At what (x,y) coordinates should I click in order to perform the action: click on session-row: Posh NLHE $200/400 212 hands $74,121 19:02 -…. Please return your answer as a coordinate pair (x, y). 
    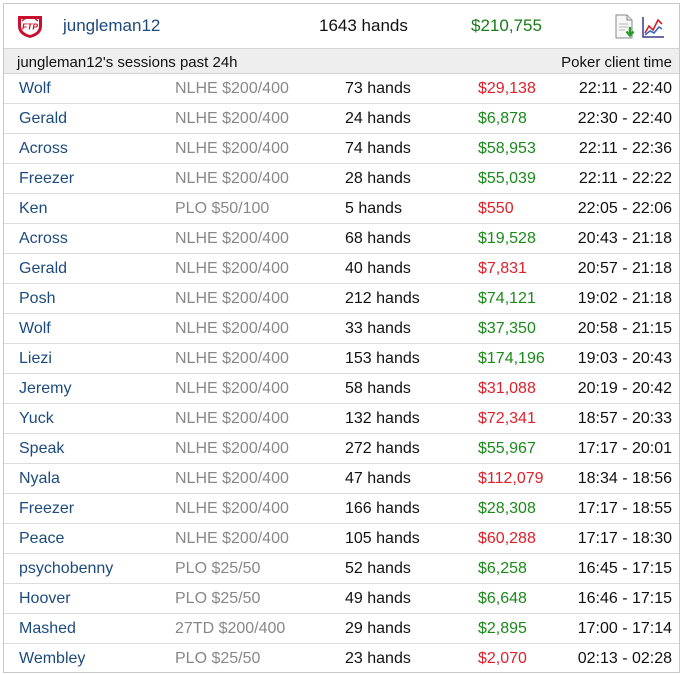
    Looking at the image, I should click on (341, 299).